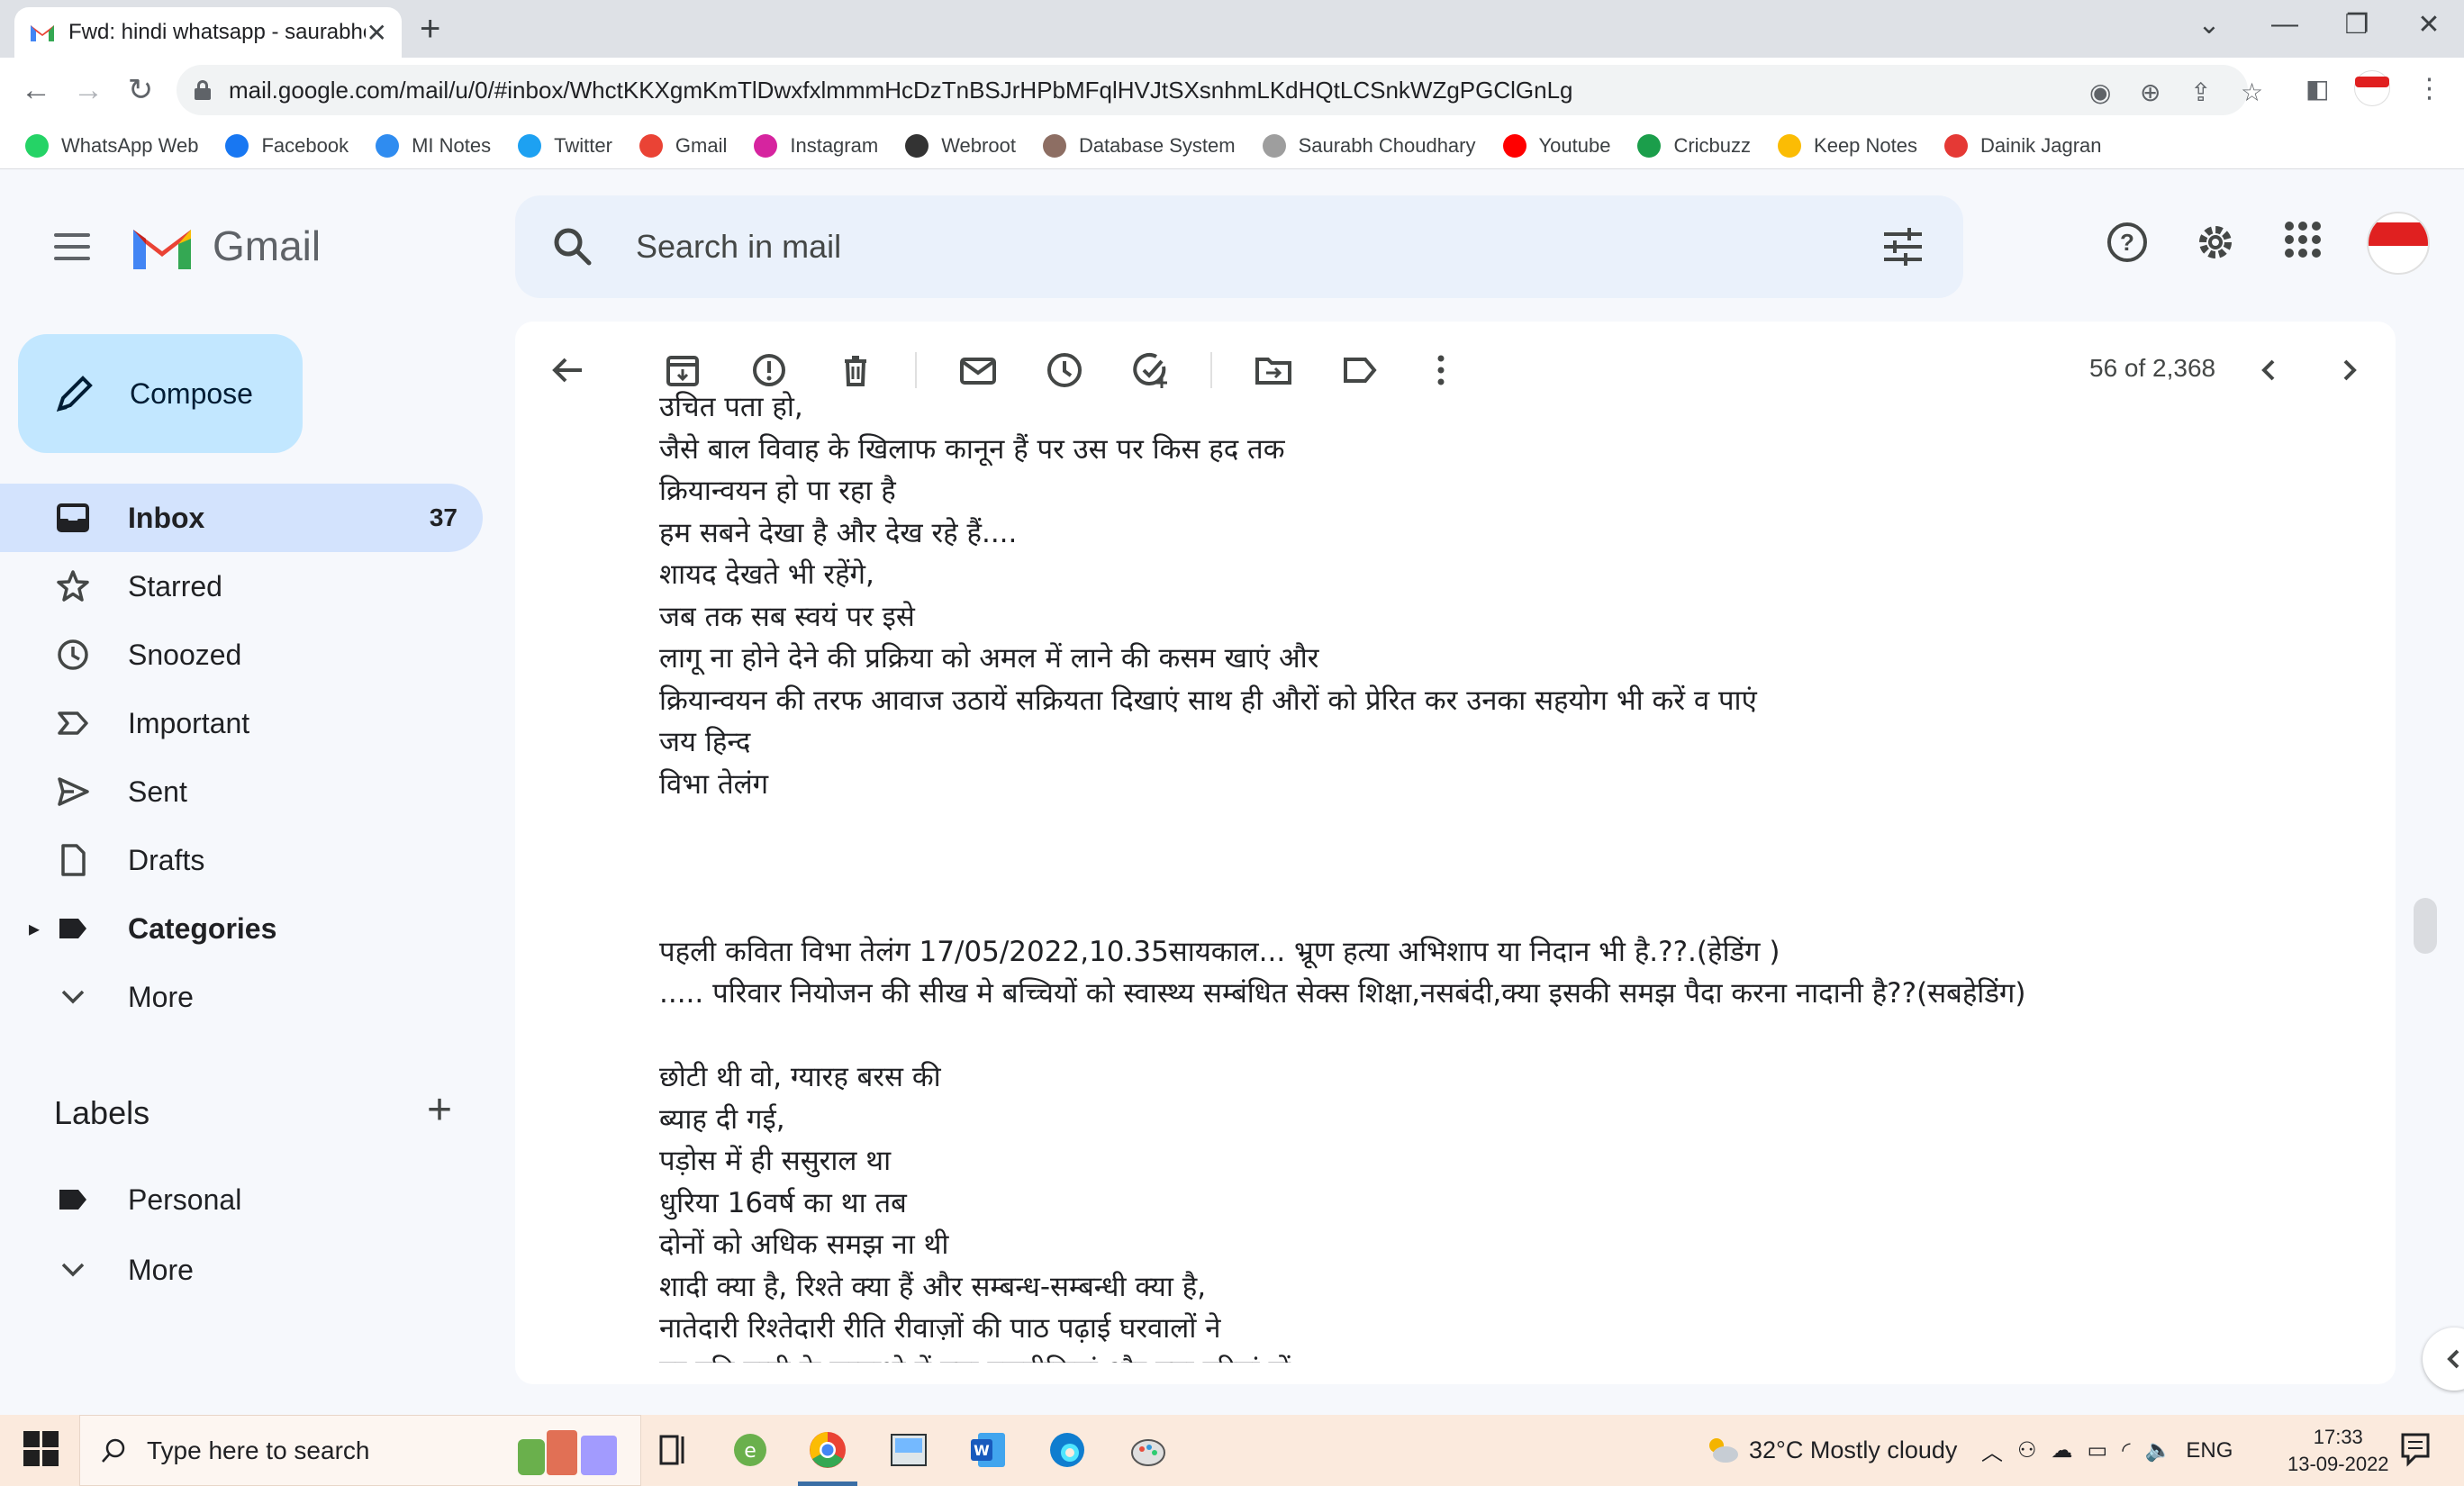 The image size is (2464, 1486). Describe the element at coordinates (377, 33) in the screenshot. I see `close-tab-icon: ✕` at that location.